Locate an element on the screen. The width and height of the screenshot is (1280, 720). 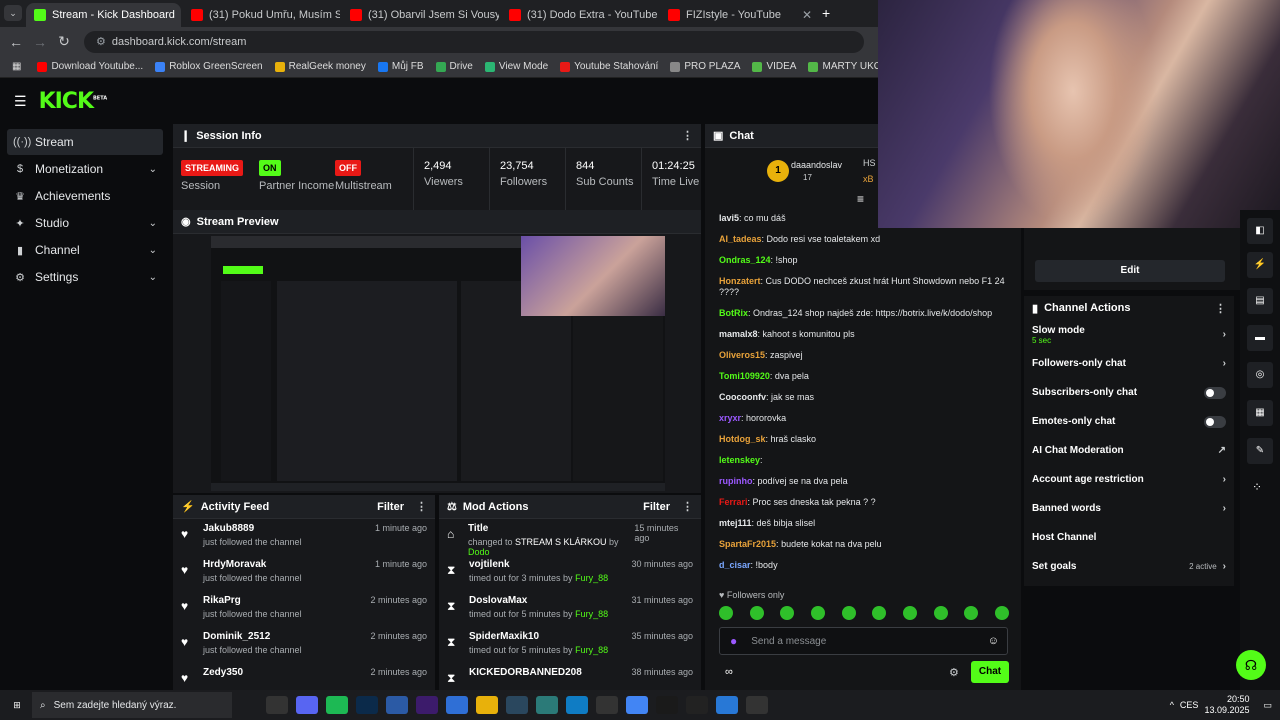
menu-icon: ☰ is located at coordinates (20, 101).